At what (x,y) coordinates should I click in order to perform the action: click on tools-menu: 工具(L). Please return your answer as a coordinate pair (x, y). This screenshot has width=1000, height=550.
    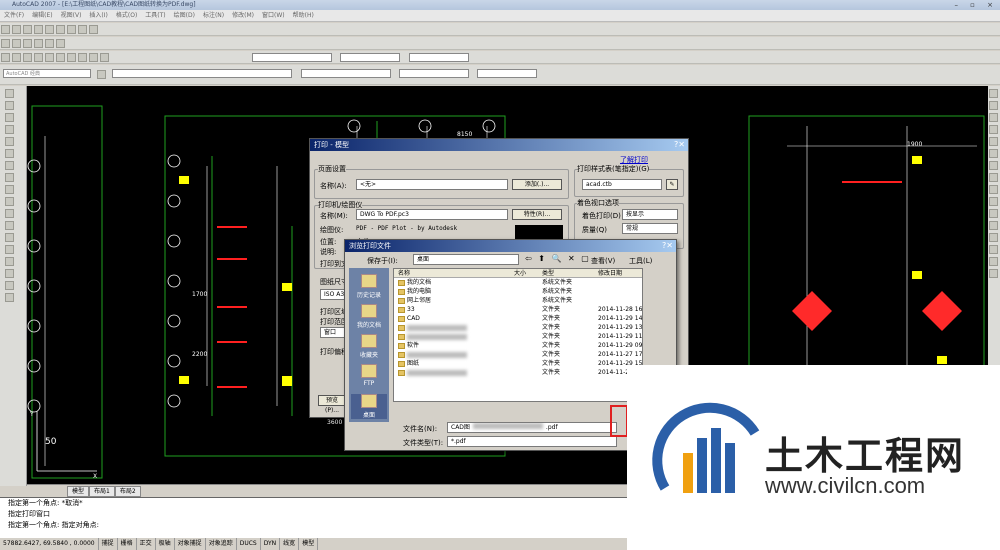
    Looking at the image, I should click on (640, 261).